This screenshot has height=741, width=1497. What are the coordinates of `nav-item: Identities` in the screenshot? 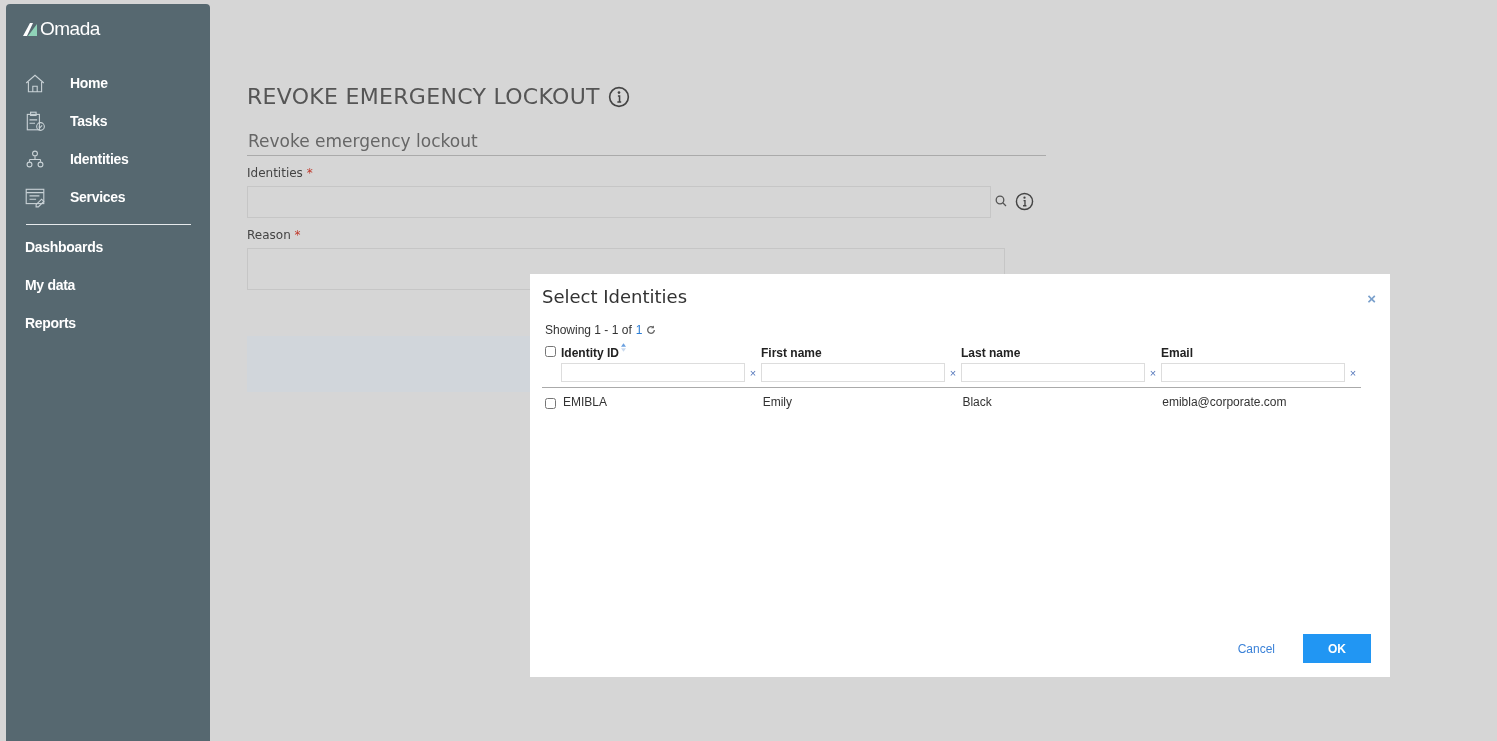 It's located at (76, 159).